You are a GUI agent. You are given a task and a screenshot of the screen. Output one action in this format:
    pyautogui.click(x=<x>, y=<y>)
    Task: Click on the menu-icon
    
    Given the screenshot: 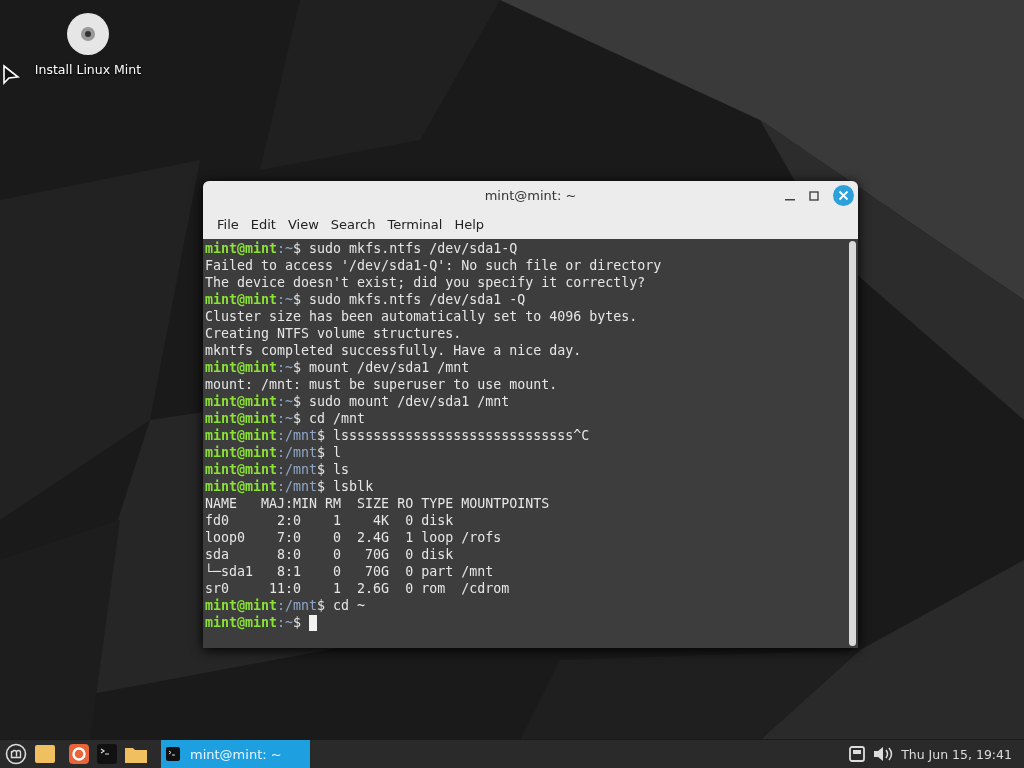 What is the action you would take?
    pyautogui.click(x=16, y=754)
    